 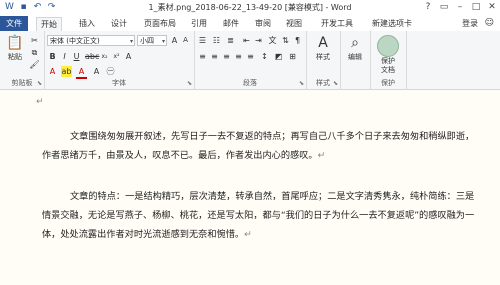 I want to click on align-left-icon: ≡, so click(x=202, y=56).